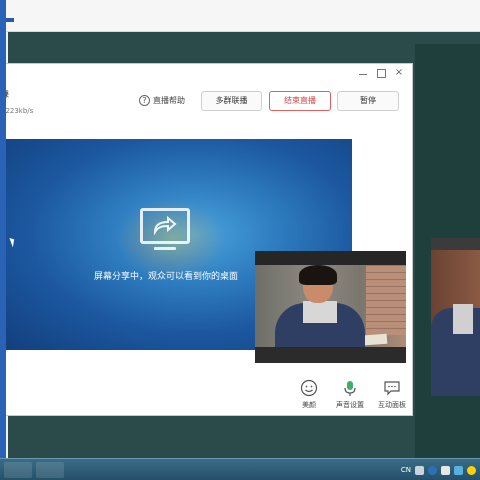 The height and width of the screenshot is (480, 480). Describe the element at coordinates (350, 405) in the screenshot. I see `audio-settings-label: 声音设置` at that location.